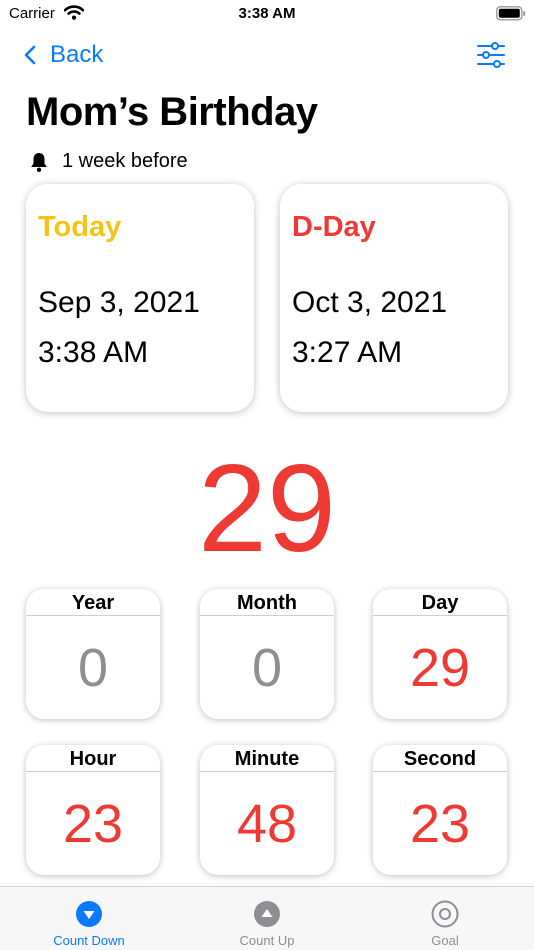  I want to click on tile-label: Second, so click(440, 759).